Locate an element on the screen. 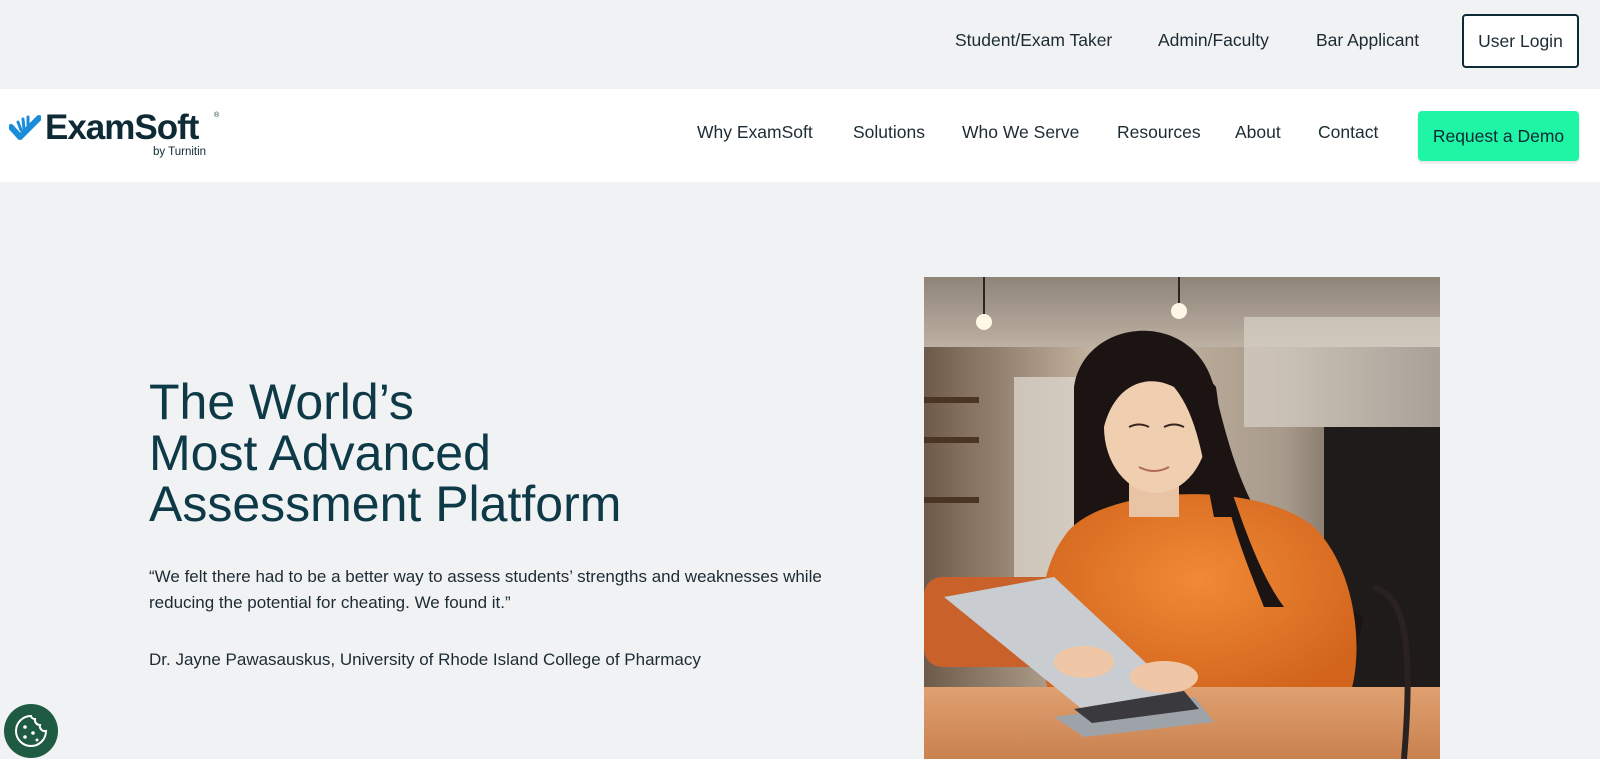  cookie-settings-button is located at coordinates (31, 731).